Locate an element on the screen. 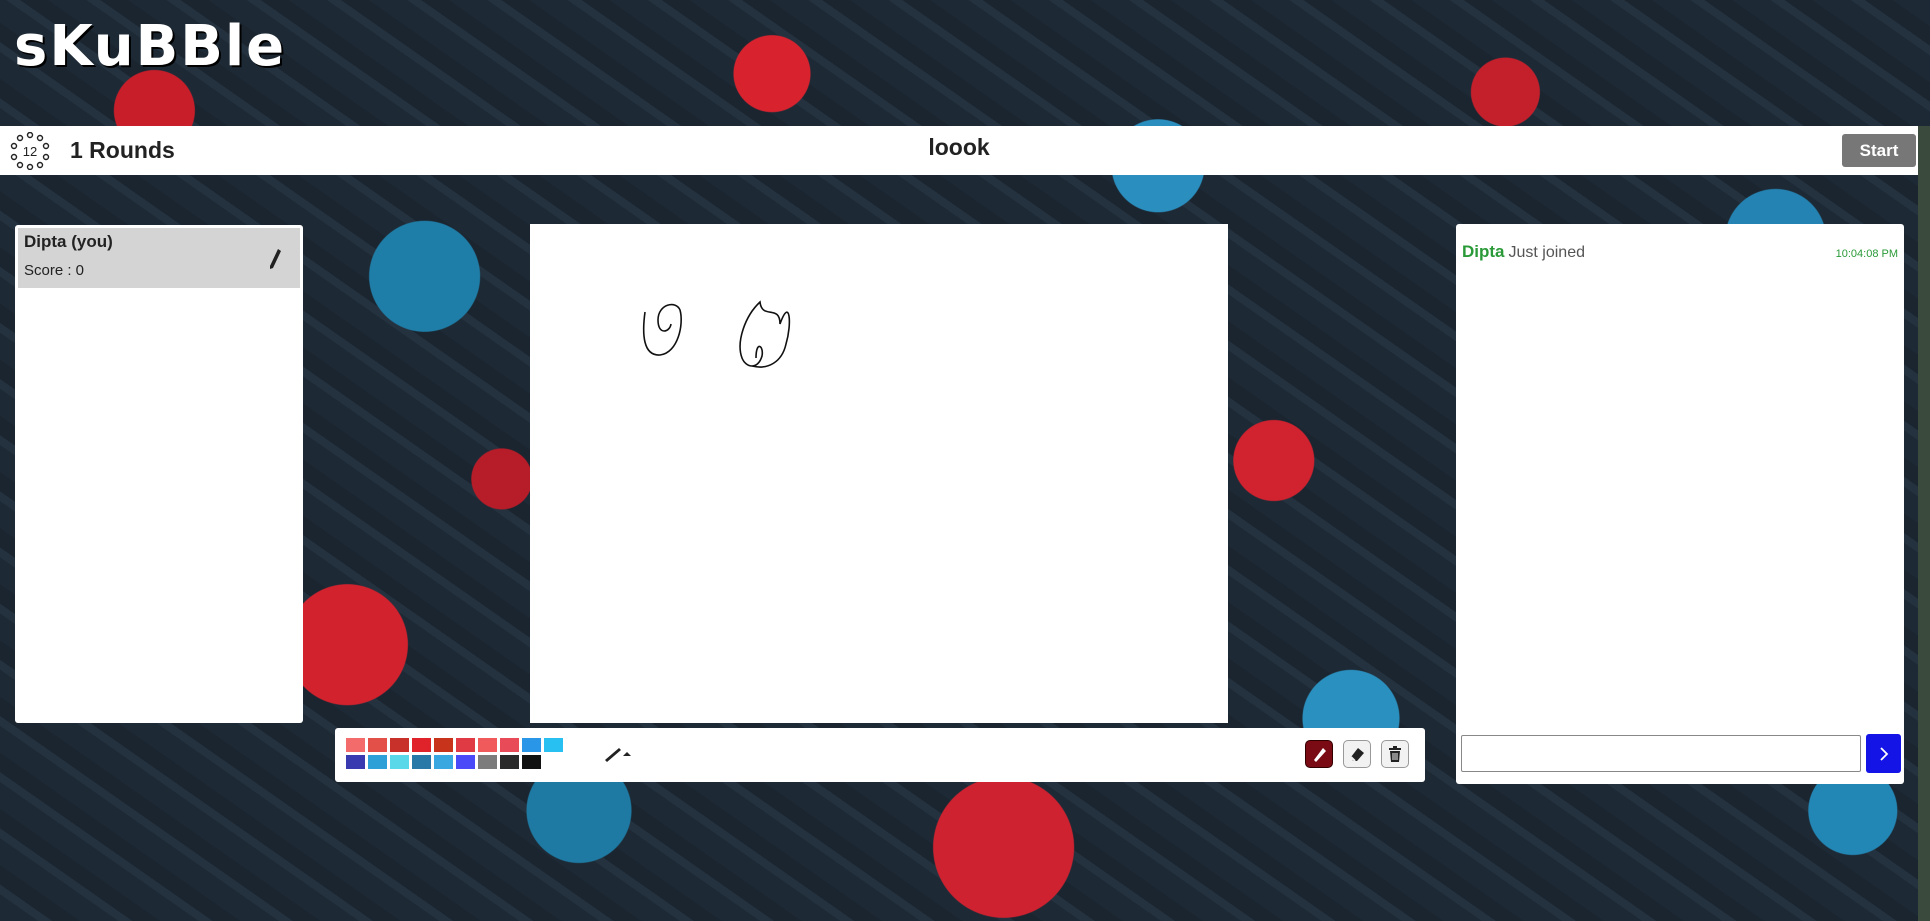 This screenshot has width=1930, height=921. app-logo: sKuBBle is located at coordinates (150, 46).